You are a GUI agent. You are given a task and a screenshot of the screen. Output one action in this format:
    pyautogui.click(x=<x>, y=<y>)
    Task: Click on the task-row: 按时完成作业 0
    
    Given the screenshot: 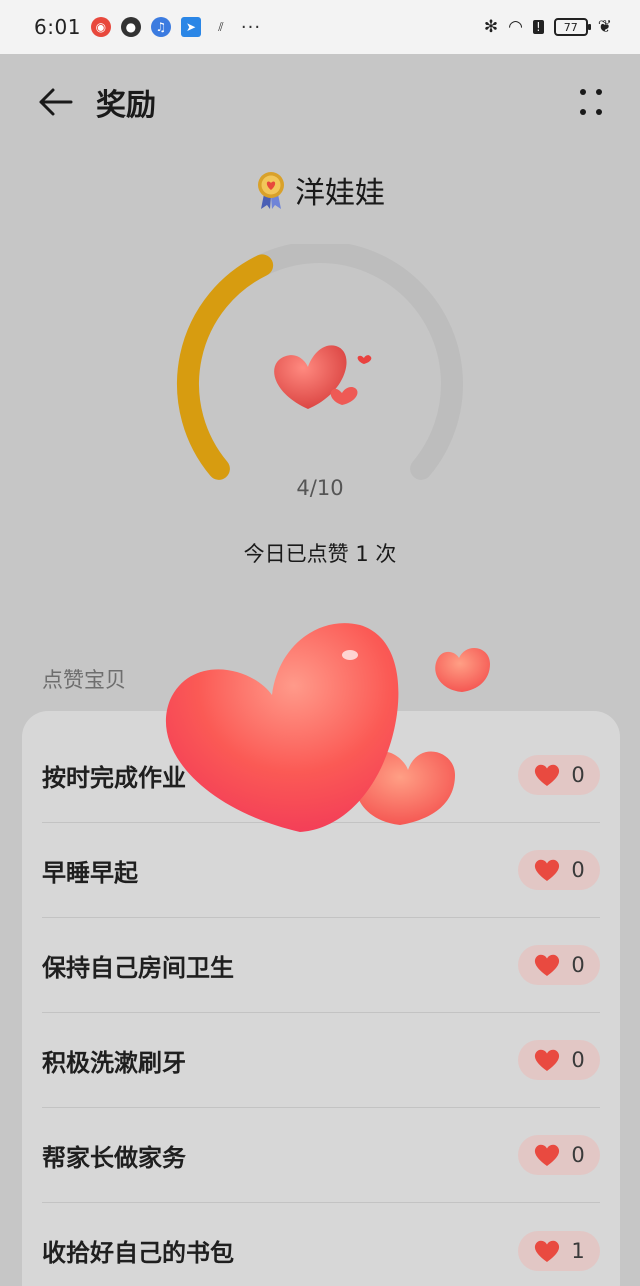 What is the action you would take?
    pyautogui.click(x=321, y=775)
    